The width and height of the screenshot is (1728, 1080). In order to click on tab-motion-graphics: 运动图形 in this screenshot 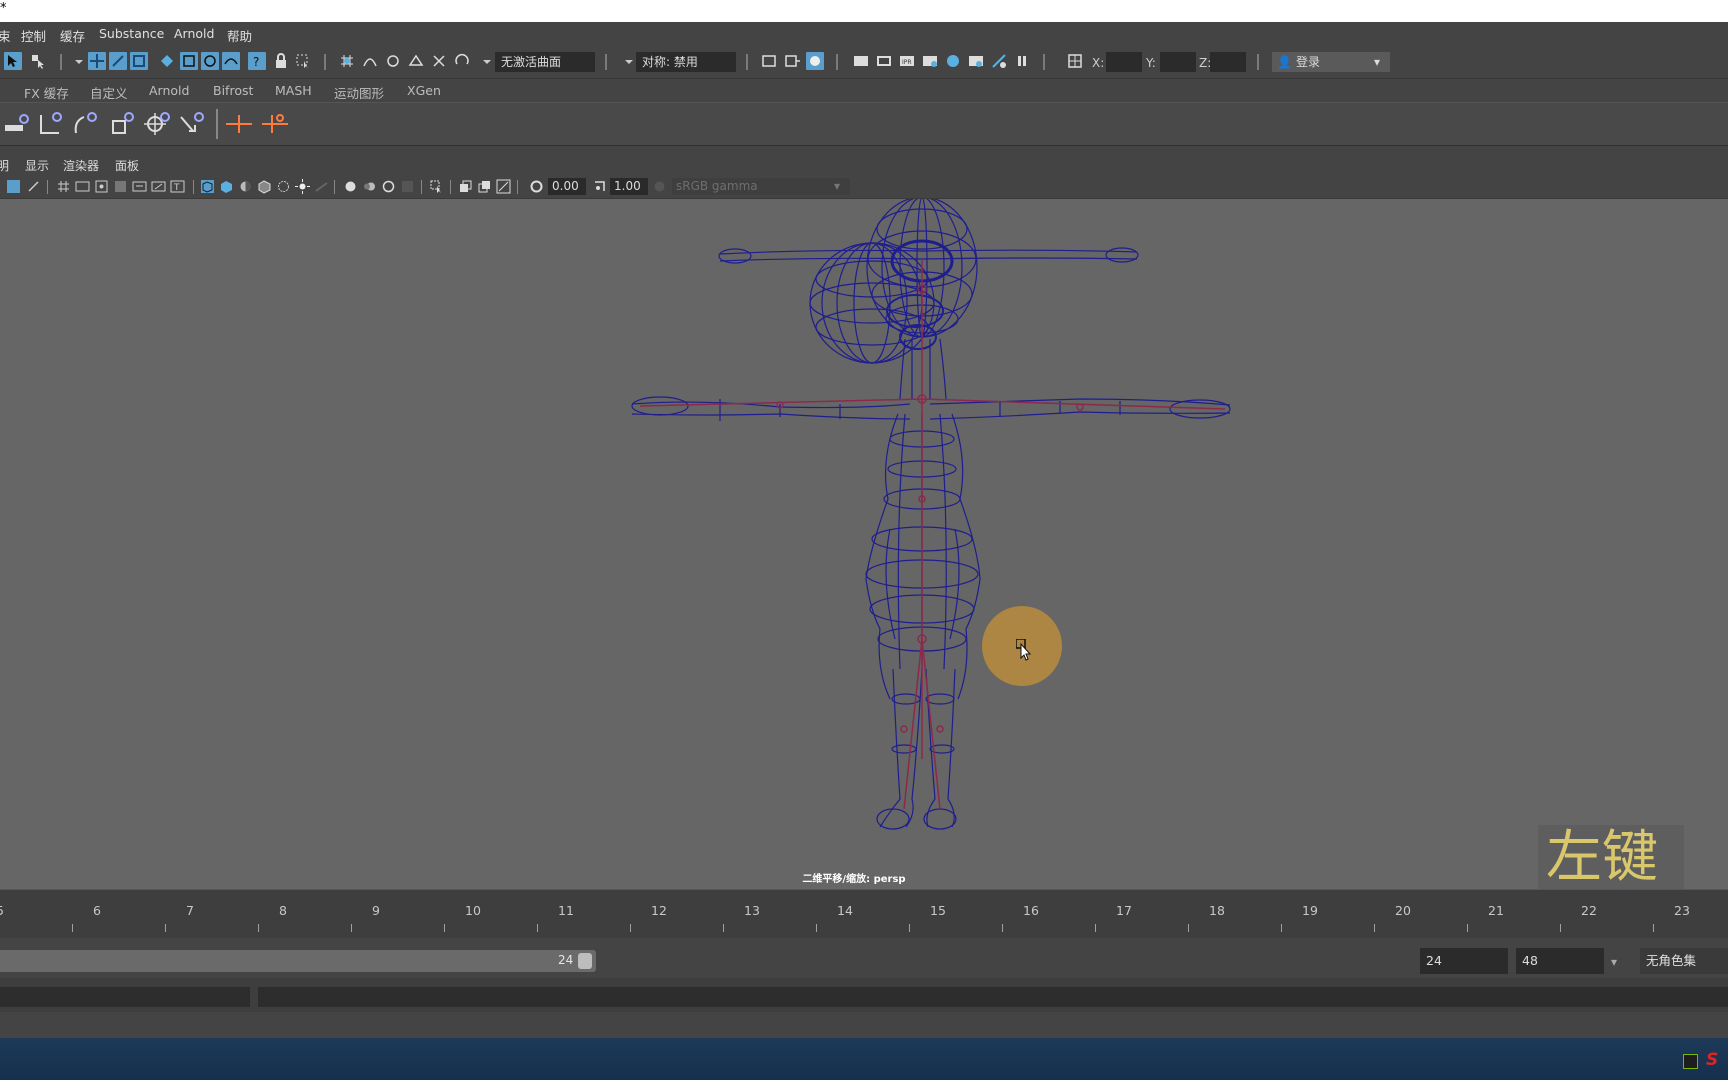, I will do `click(359, 92)`.